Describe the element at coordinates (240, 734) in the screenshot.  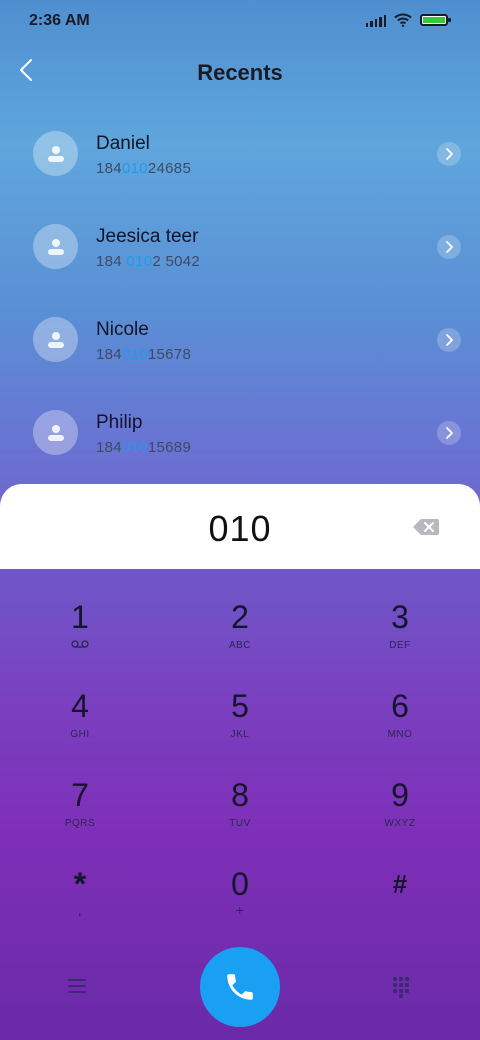
I see `key-letters: JKL` at that location.